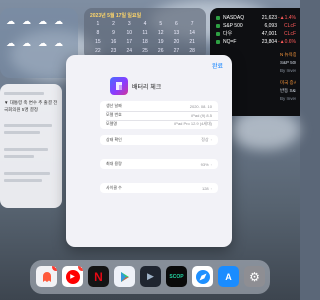 This screenshot has width=320, height=300. What do you see at coordinates (124, 276) in the screenshot?
I see `app-icon-google-play` at bounding box center [124, 276].